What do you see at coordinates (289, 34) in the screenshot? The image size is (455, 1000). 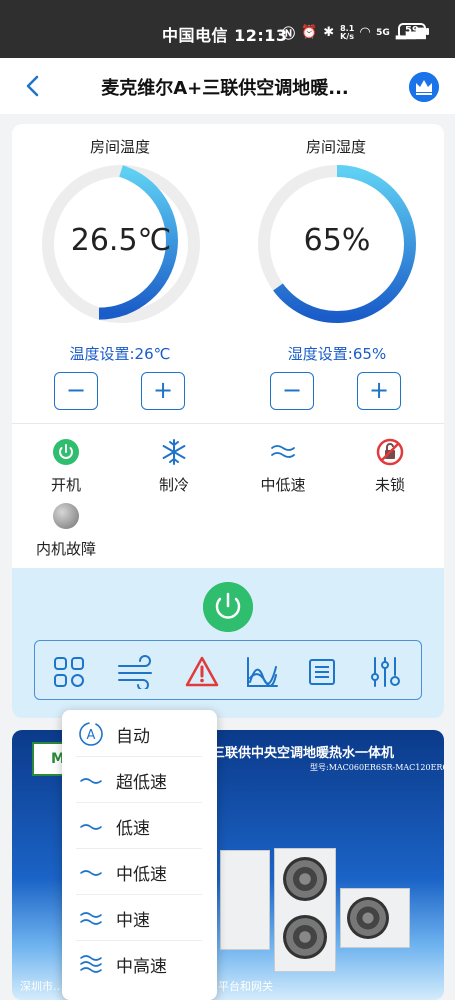 I see `nfc-icon: Ⓝ` at bounding box center [289, 34].